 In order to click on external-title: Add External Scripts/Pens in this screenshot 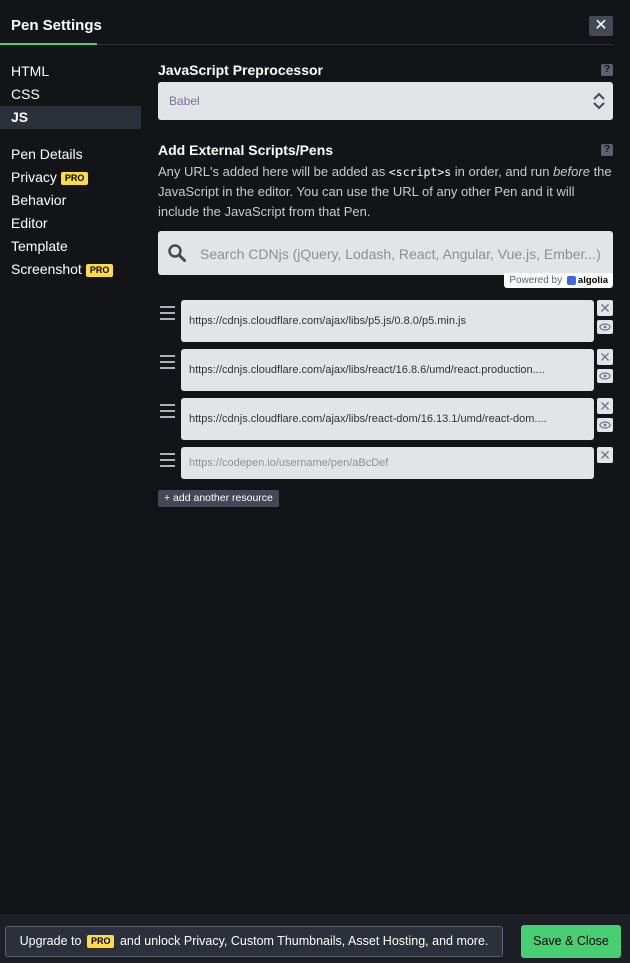, I will do `click(246, 150)`.